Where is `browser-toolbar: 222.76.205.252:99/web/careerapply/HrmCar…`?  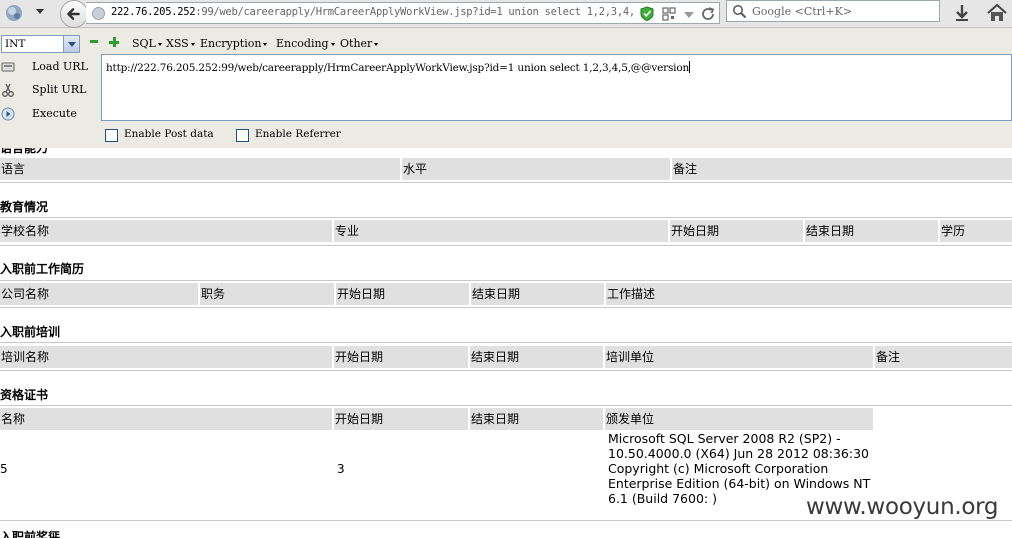 browser-toolbar: 222.76.205.252:99/web/careerapply/HrmCar… is located at coordinates (506, 14).